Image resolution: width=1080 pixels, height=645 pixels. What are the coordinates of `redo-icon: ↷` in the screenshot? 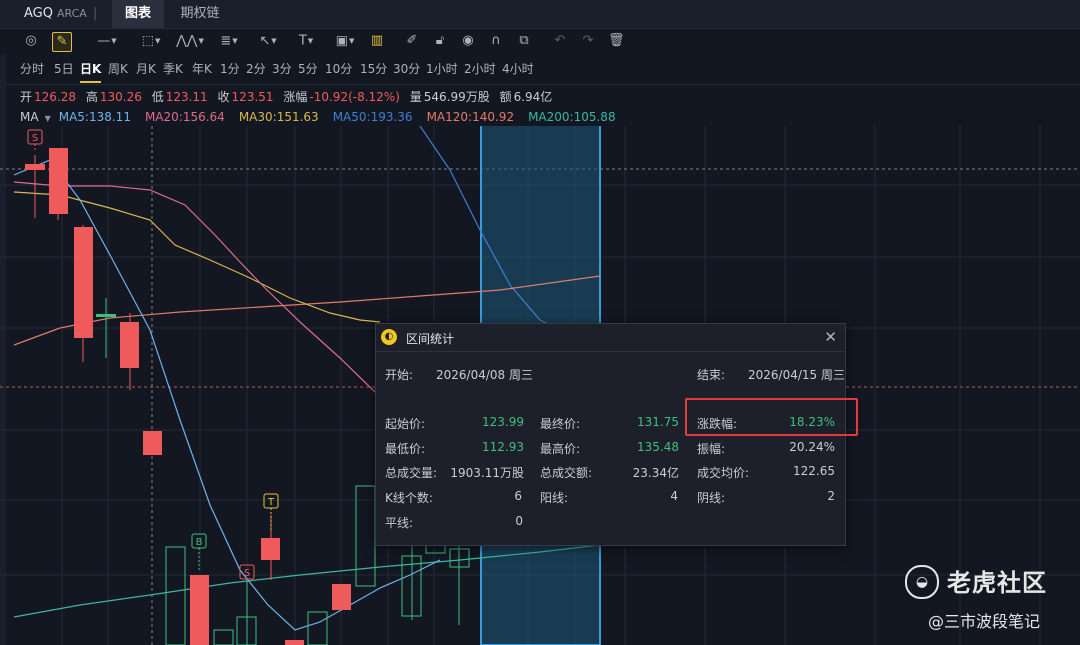 It's located at (588, 41).